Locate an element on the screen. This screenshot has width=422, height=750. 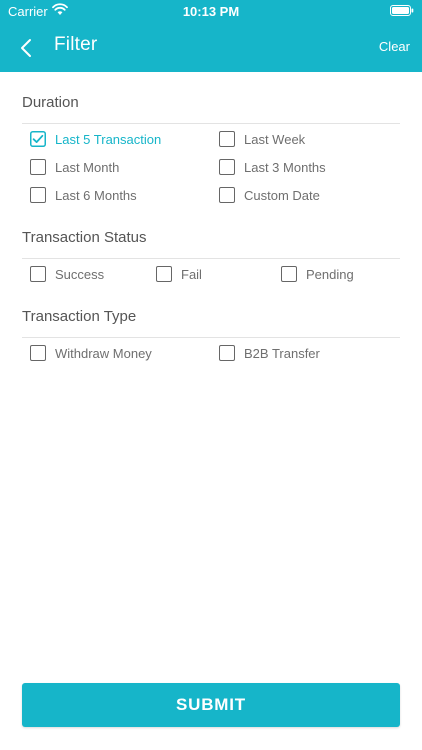
navbar: Filter Clear is located at coordinates (211, 47).